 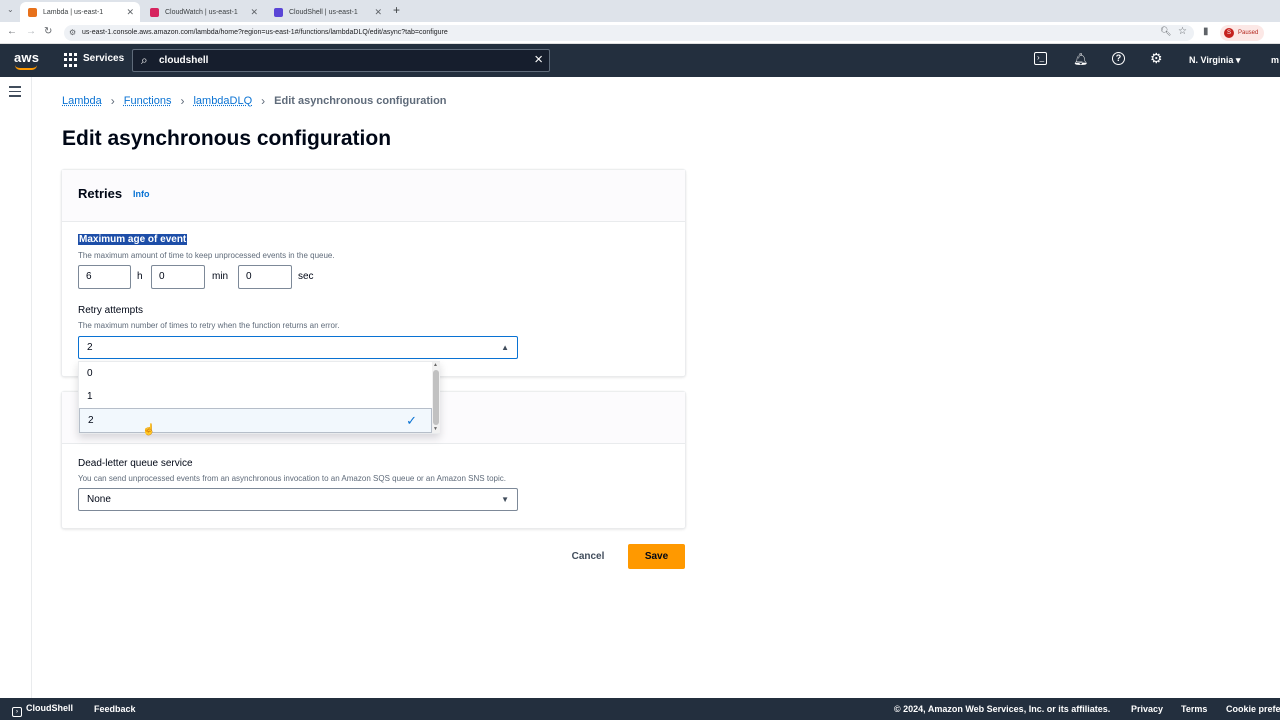 I want to click on tab-title: CloudShell | us-east-1, so click(x=323, y=12).